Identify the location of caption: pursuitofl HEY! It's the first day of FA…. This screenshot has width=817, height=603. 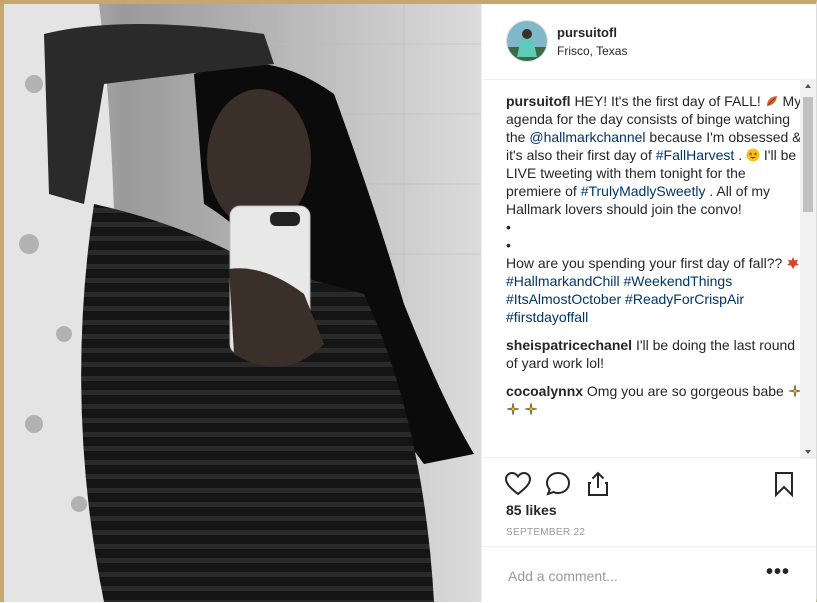
(655, 209).